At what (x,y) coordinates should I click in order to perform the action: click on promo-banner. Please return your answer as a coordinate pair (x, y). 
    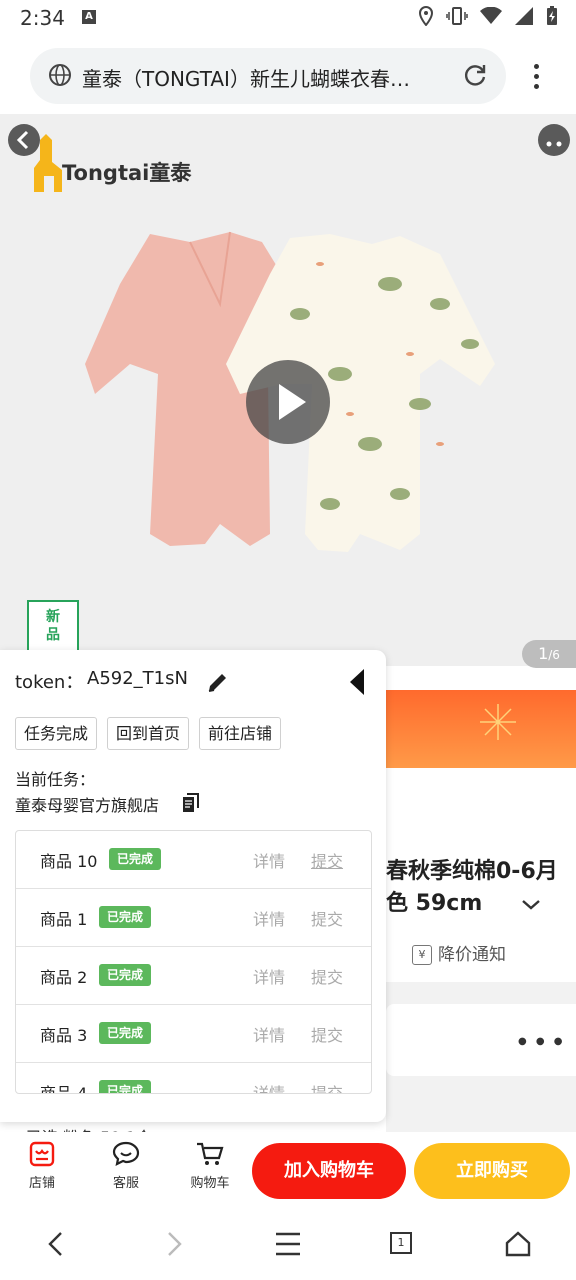
    Looking at the image, I should click on (481, 729).